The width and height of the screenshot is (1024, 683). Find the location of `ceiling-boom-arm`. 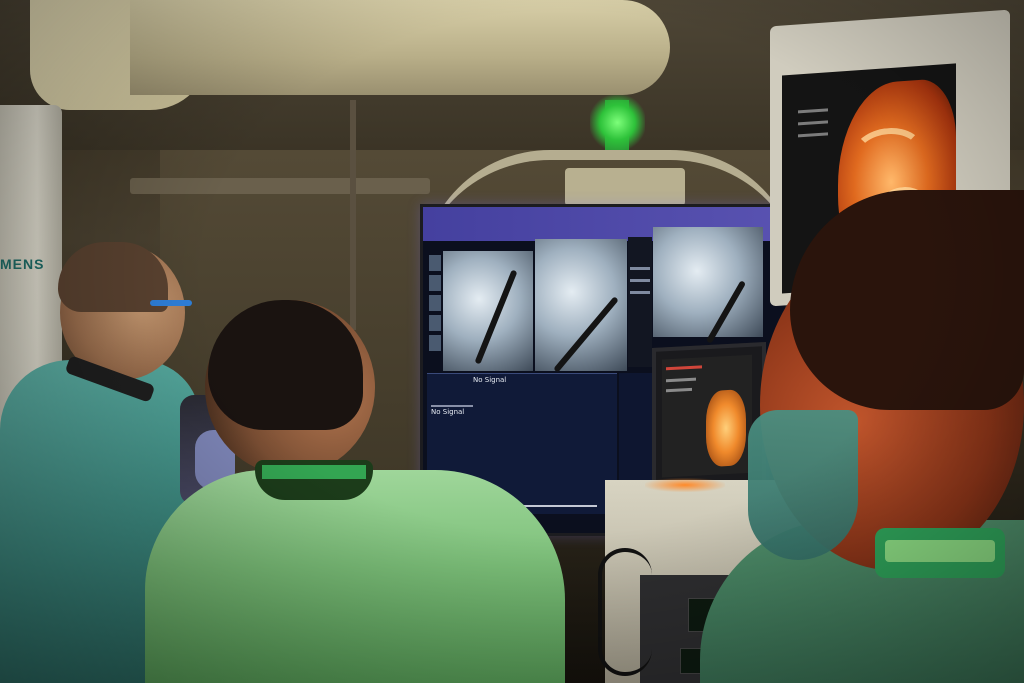

ceiling-boom-arm is located at coordinates (400, 47).